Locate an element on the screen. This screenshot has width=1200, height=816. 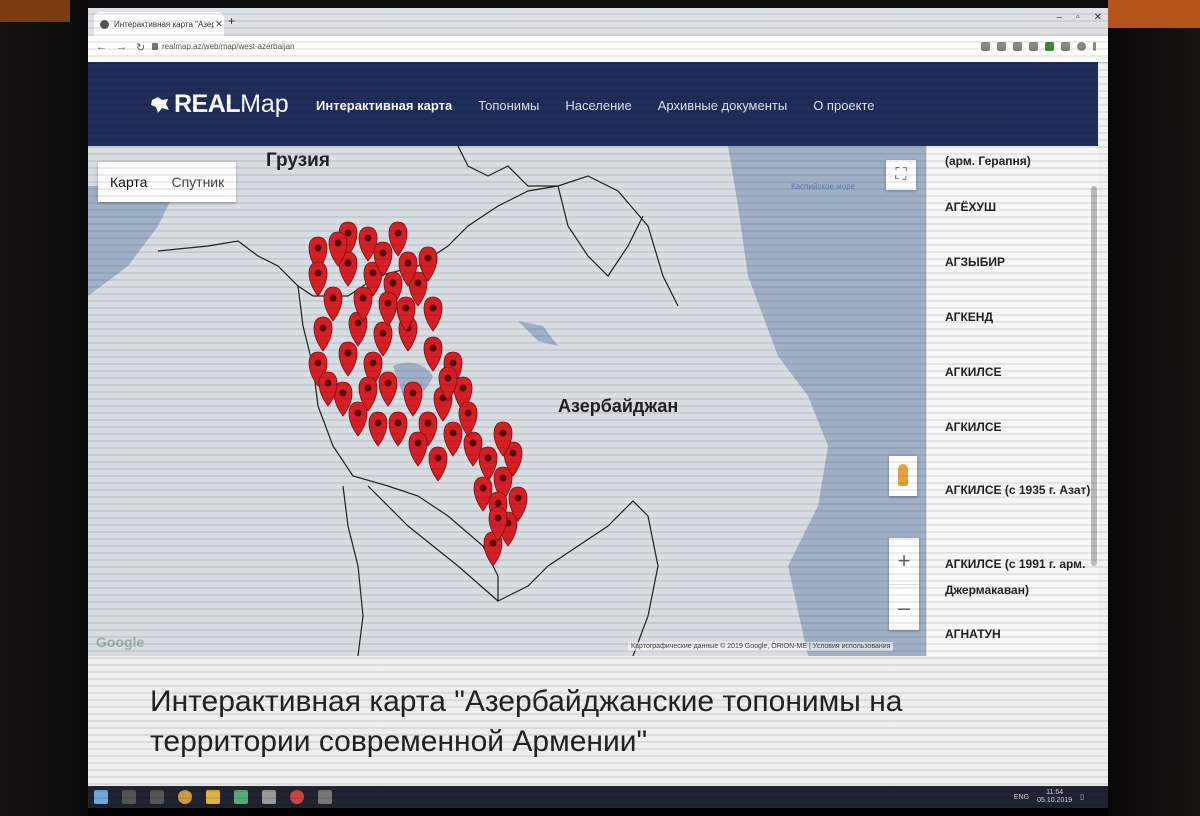
list-item: АГНАТУН is located at coordinates (1013, 638).